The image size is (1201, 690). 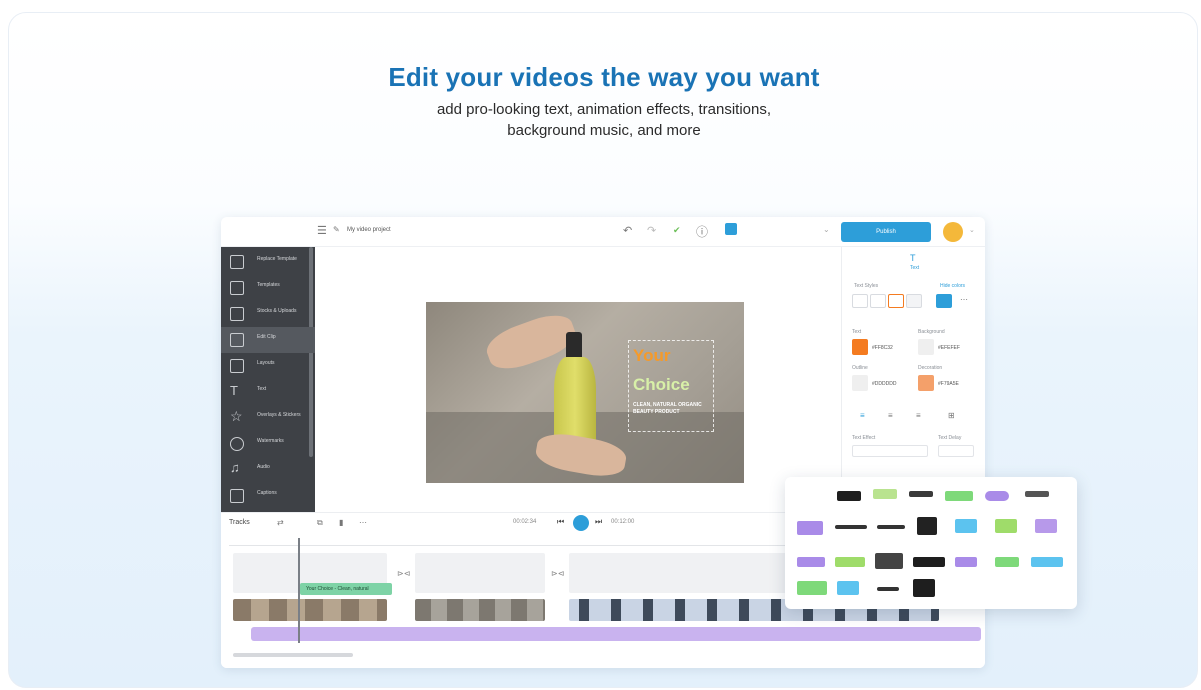 I want to click on layout-icon, so click(x=237, y=366).